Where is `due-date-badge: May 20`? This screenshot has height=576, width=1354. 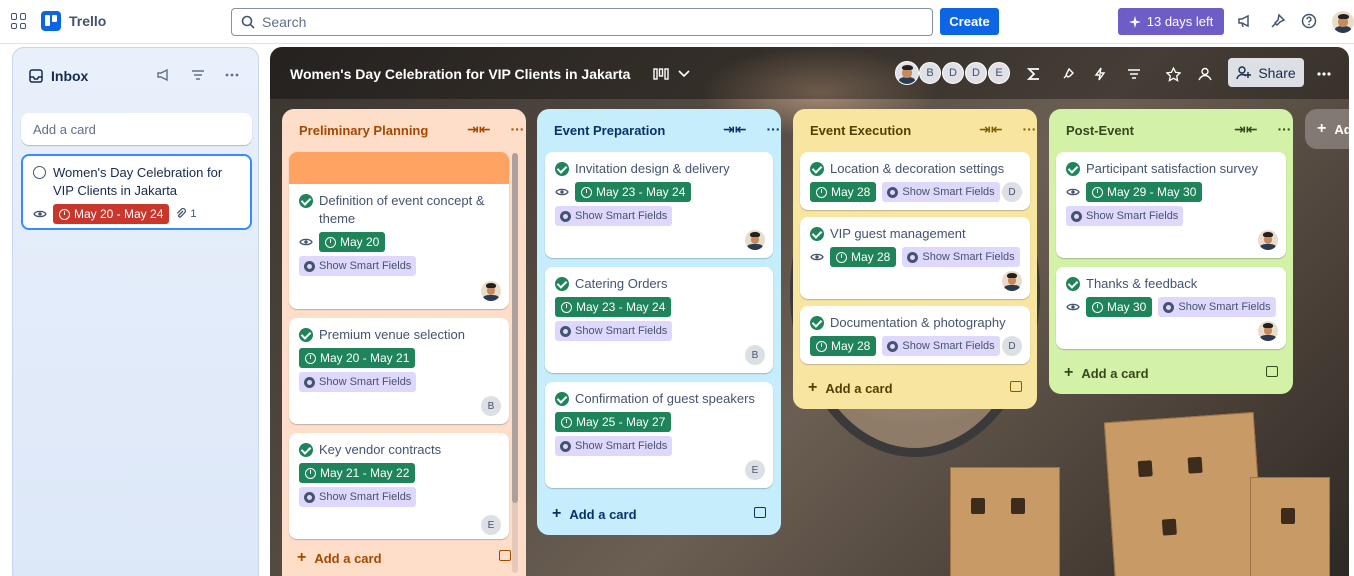 due-date-badge: May 20 is located at coordinates (352, 242).